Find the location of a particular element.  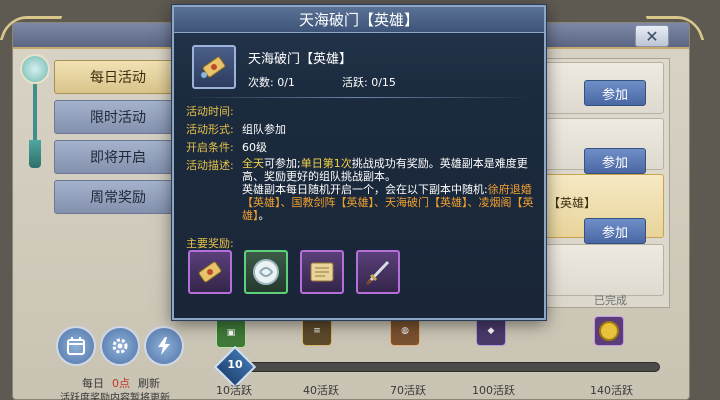

tab-upcoming: 即将开启 is located at coordinates (118, 157).